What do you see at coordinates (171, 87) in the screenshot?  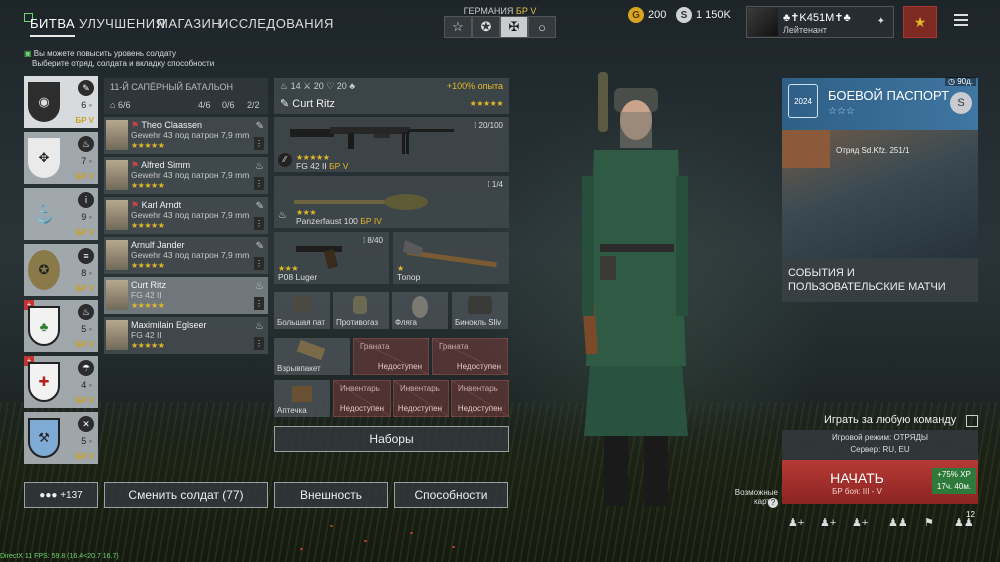 I see `battalion-title: 11-Й САПЁРНЫЙ БАТАЛЬОН` at bounding box center [171, 87].